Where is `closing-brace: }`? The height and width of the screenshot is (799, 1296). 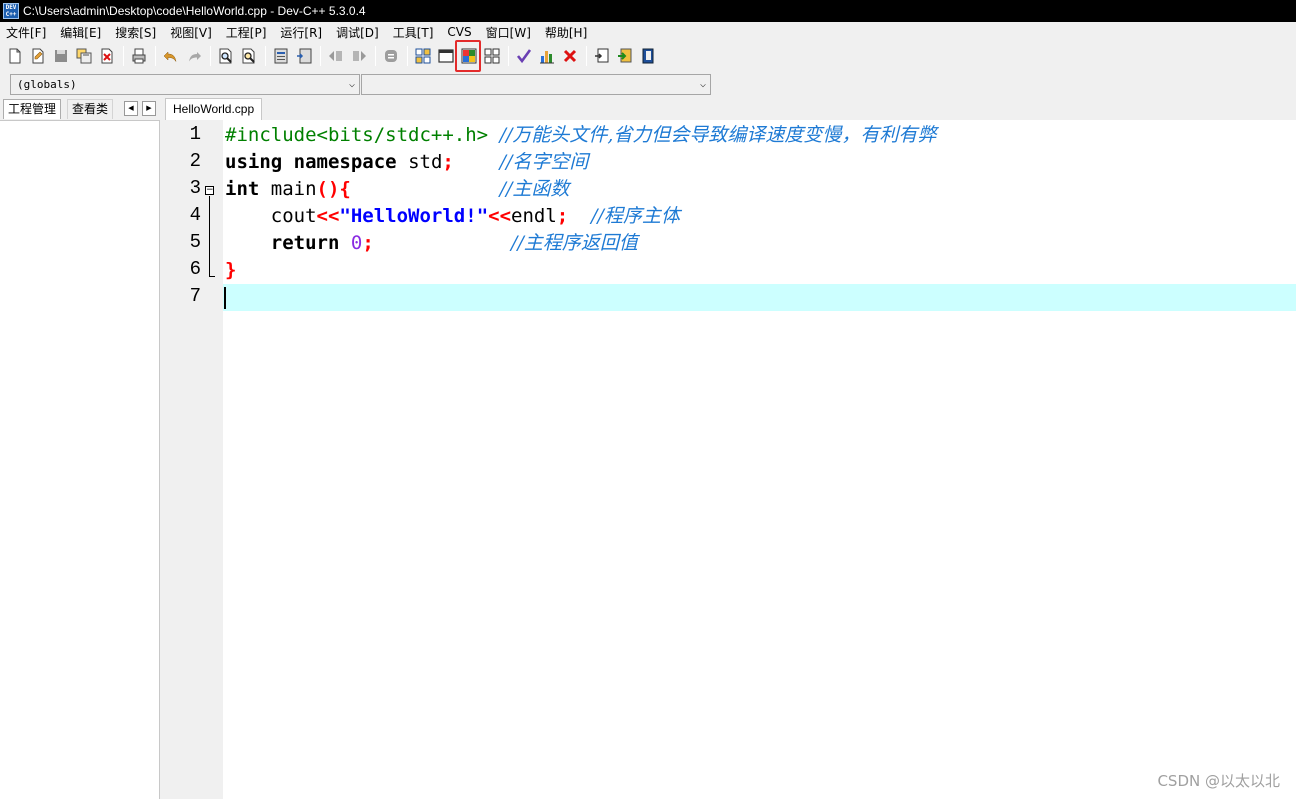 closing-brace: } is located at coordinates (231, 270).